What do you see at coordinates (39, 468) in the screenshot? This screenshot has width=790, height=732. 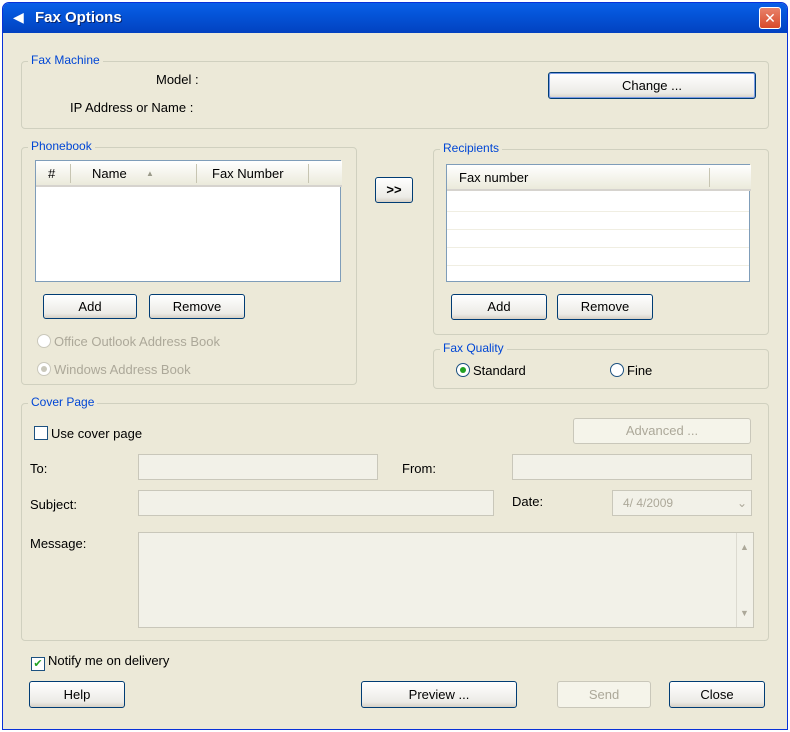 I see `to-label: To:` at bounding box center [39, 468].